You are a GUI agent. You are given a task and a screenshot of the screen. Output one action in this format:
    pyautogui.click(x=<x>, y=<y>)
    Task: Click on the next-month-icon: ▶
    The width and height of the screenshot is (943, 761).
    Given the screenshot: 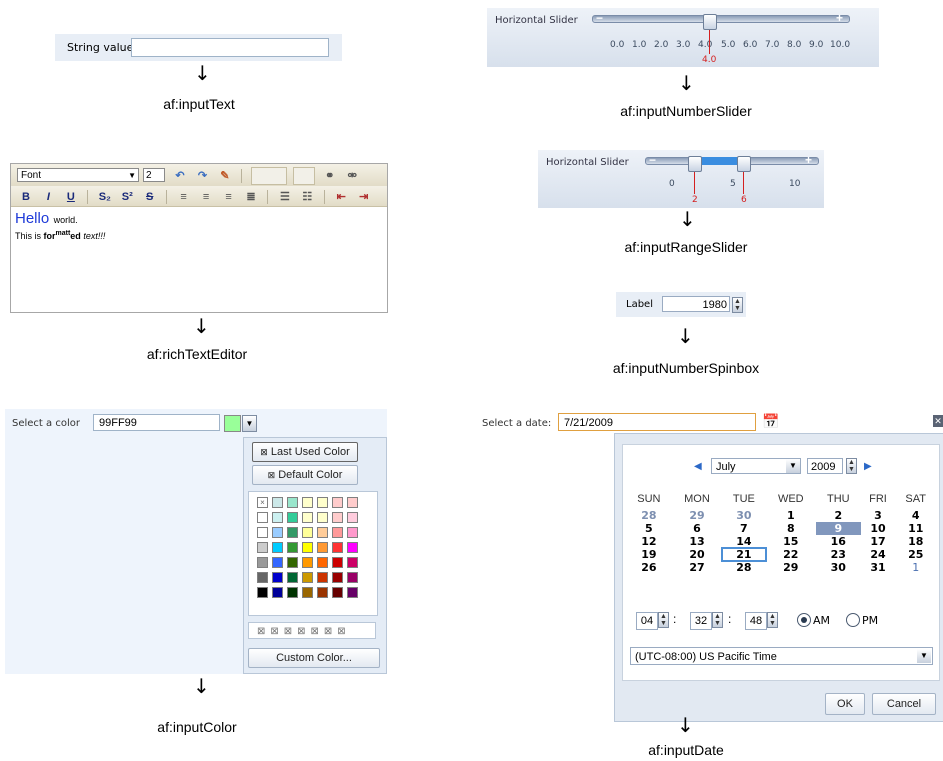 What is the action you would take?
    pyautogui.click(x=868, y=466)
    